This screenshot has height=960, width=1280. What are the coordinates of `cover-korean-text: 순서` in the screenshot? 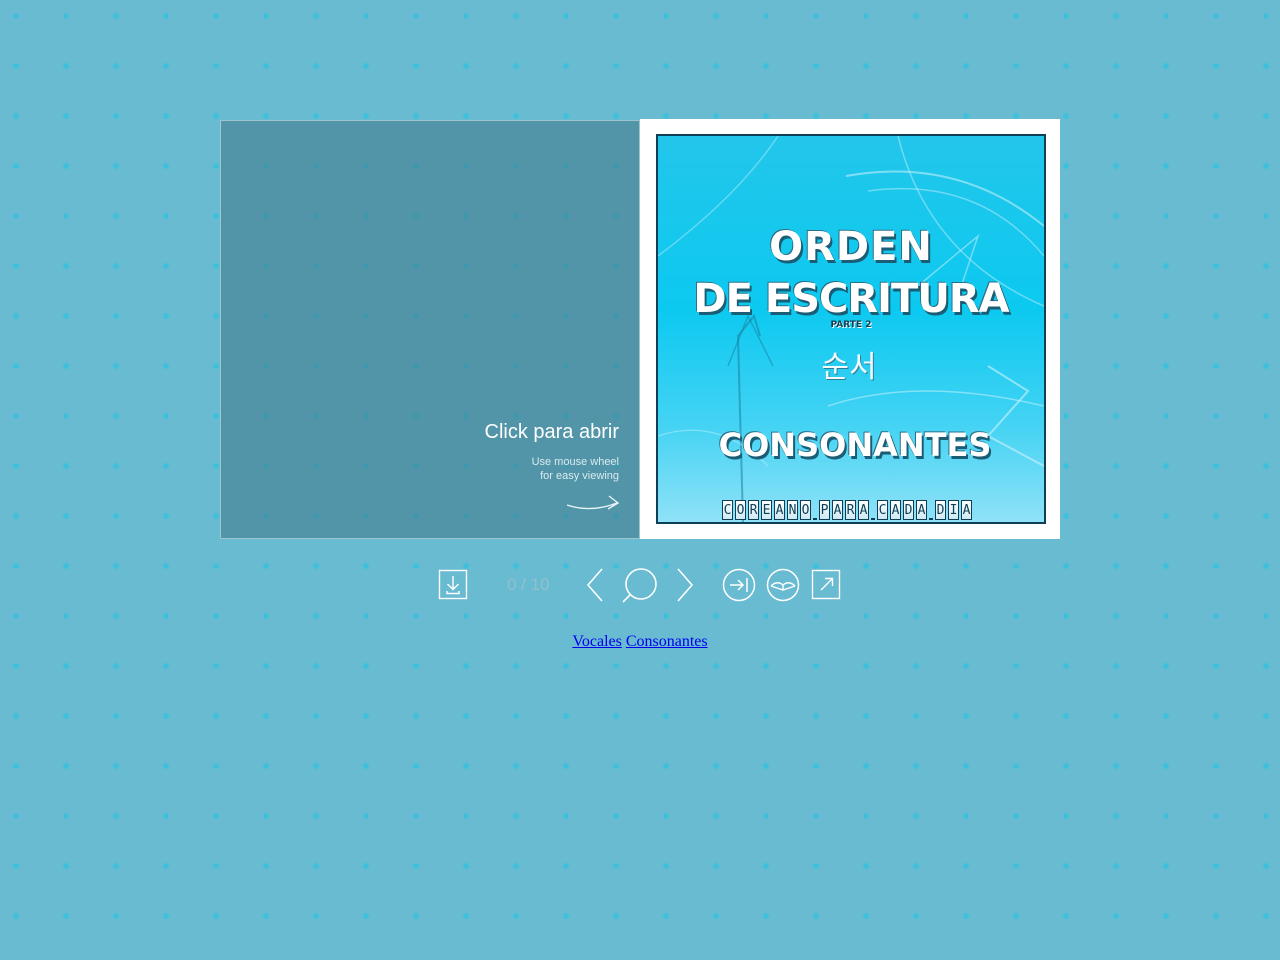 It's located at (849, 367).